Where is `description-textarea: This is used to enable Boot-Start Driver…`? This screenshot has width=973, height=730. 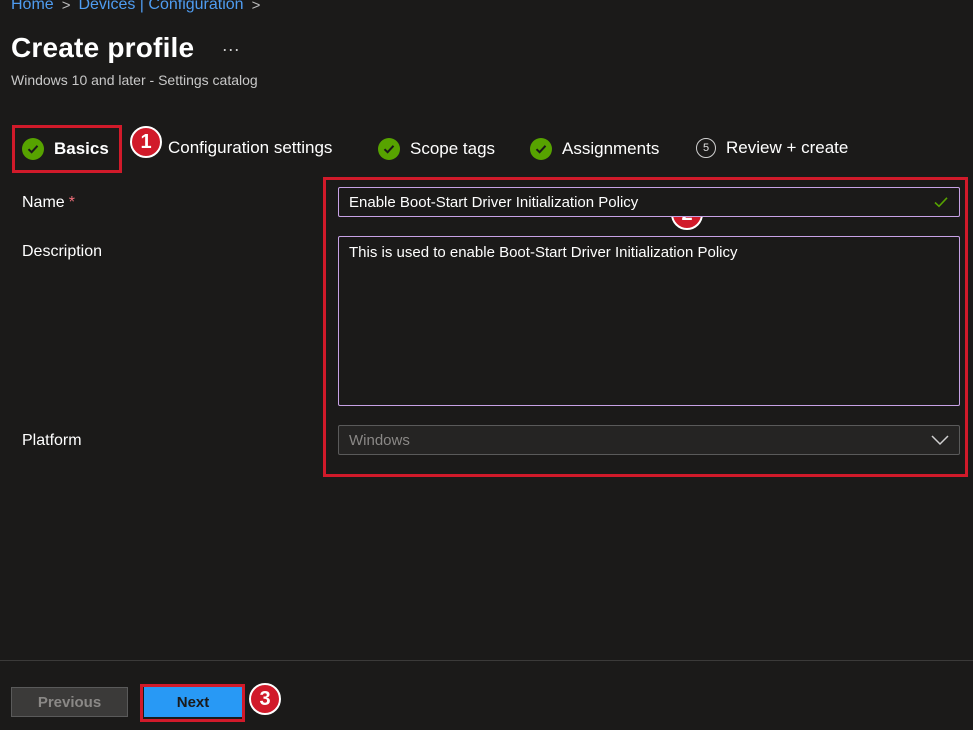 description-textarea: This is used to enable Boot-Start Driver… is located at coordinates (649, 321).